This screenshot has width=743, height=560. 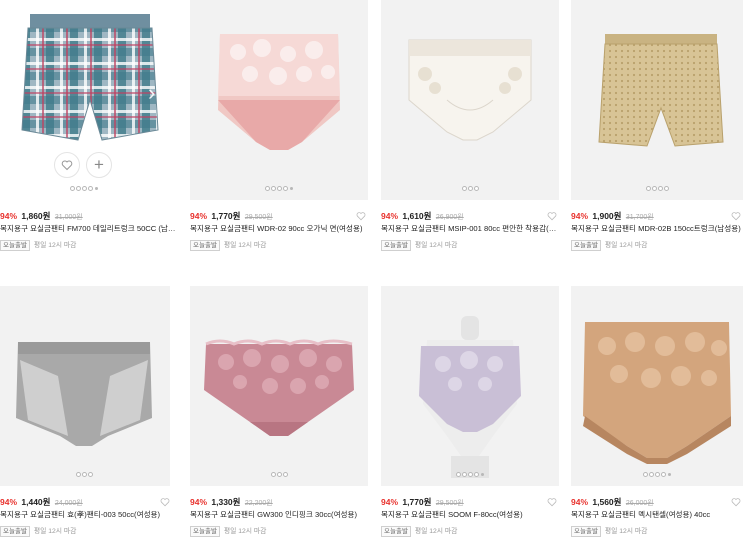 I want to click on nude-lace-panty-image, so click(x=657, y=393).